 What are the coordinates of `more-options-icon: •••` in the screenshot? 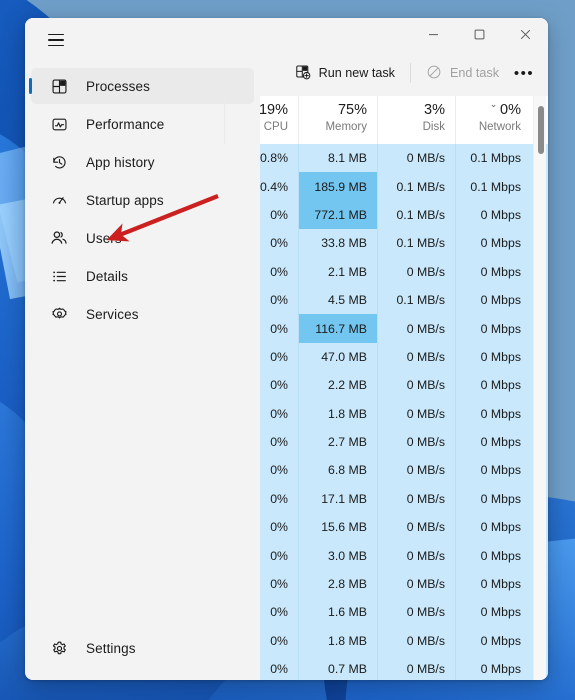 It's located at (524, 73).